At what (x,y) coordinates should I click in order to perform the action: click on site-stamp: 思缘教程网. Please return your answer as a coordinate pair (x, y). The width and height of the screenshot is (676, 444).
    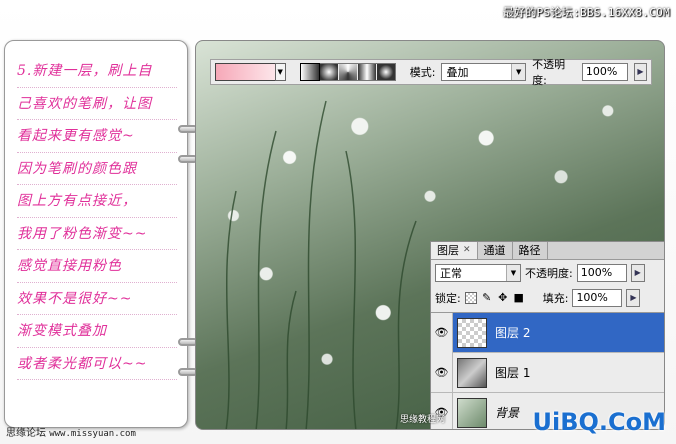
    Looking at the image, I should click on (423, 420).